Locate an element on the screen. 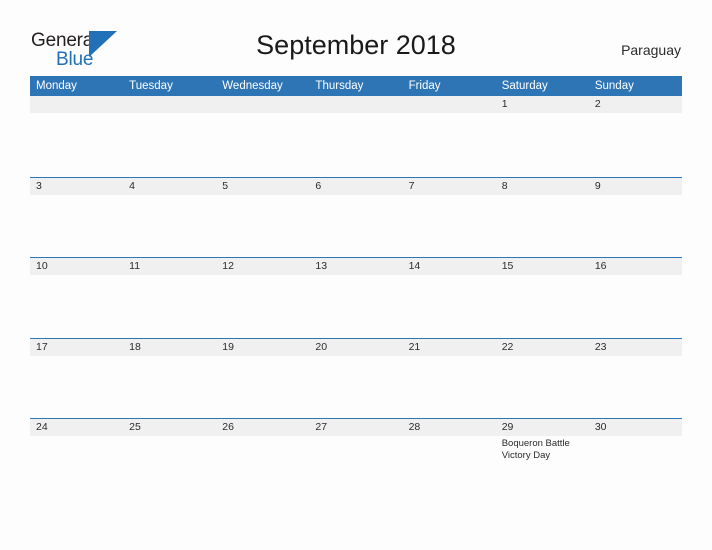  day-number: 24 is located at coordinates (76, 427).